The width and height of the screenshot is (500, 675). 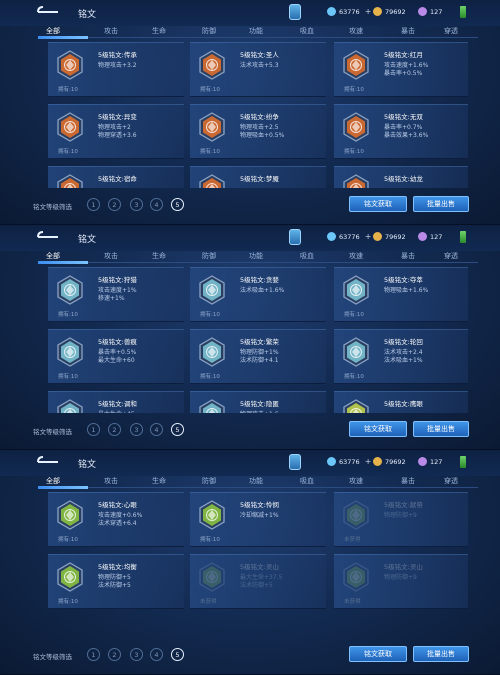 I want to click on inscription-card: 5级铭文:繁荣 物理防御+1% 法术防御+4.1 拥有:10, so click(x=258, y=356).